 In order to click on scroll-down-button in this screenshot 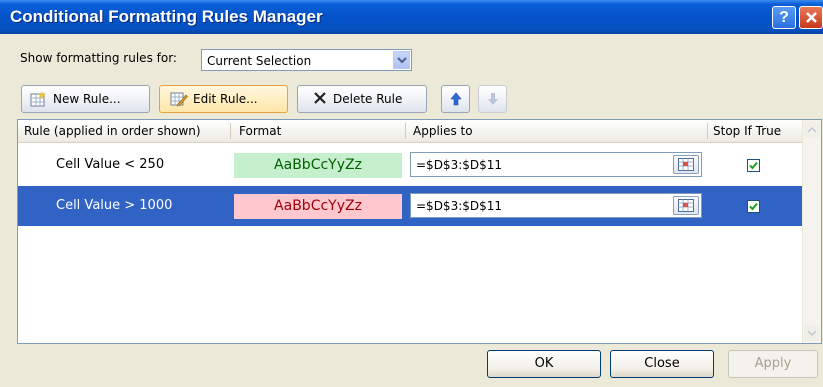, I will do `click(812, 333)`.